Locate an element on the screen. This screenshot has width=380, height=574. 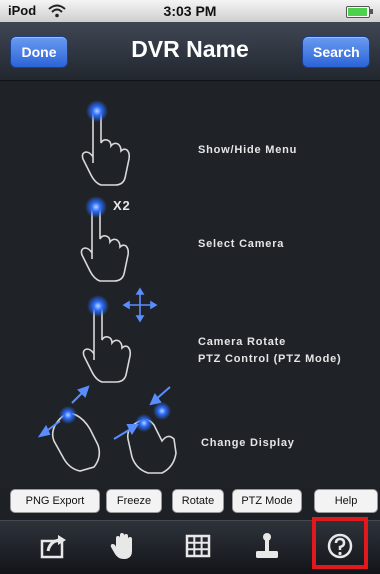
tooltip-ptz-mode: PTZ Mode is located at coordinates (267, 501).